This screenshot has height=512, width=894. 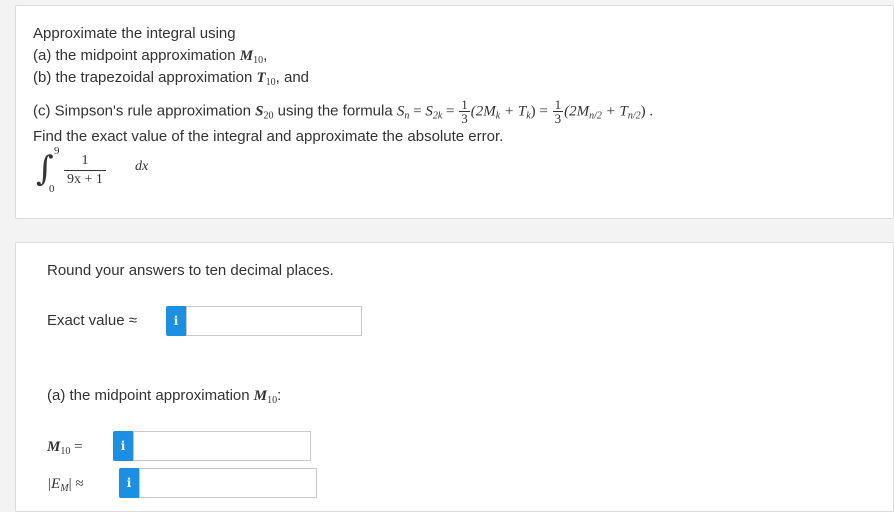 What do you see at coordinates (64, 488) in the screenshot?
I see `error-subscript: M` at bounding box center [64, 488].